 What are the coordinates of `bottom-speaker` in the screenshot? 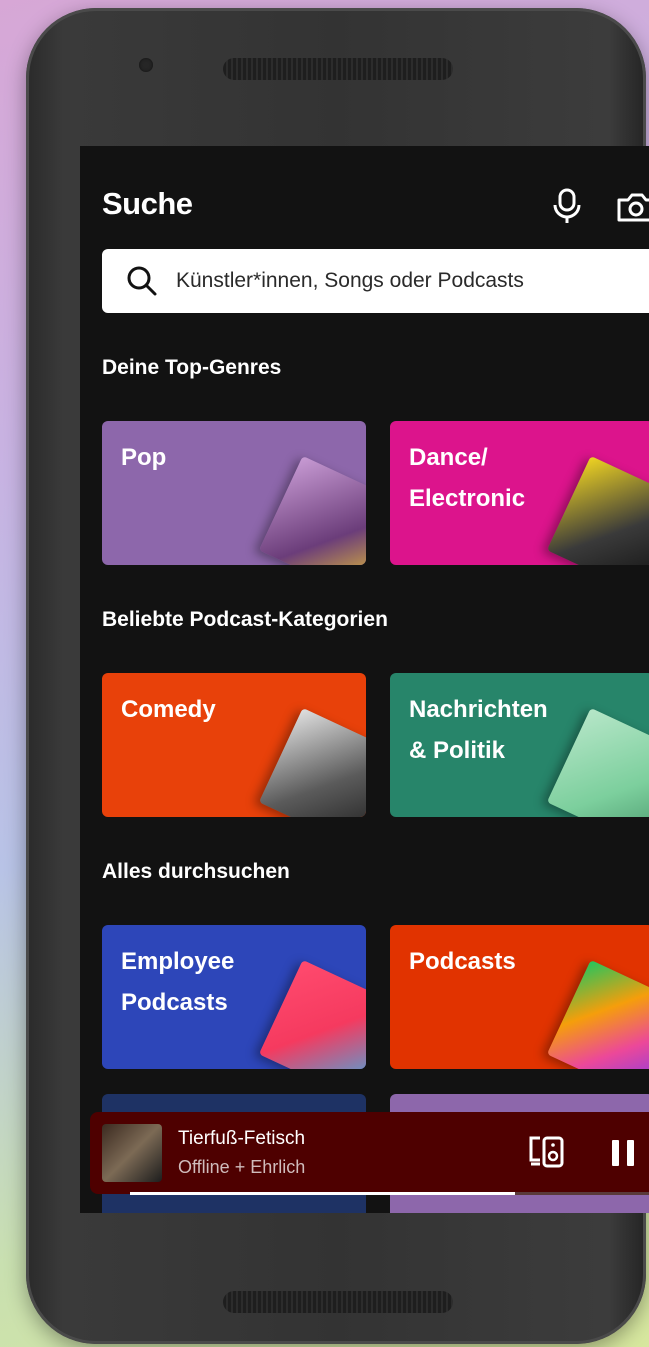 It's located at (338, 1302).